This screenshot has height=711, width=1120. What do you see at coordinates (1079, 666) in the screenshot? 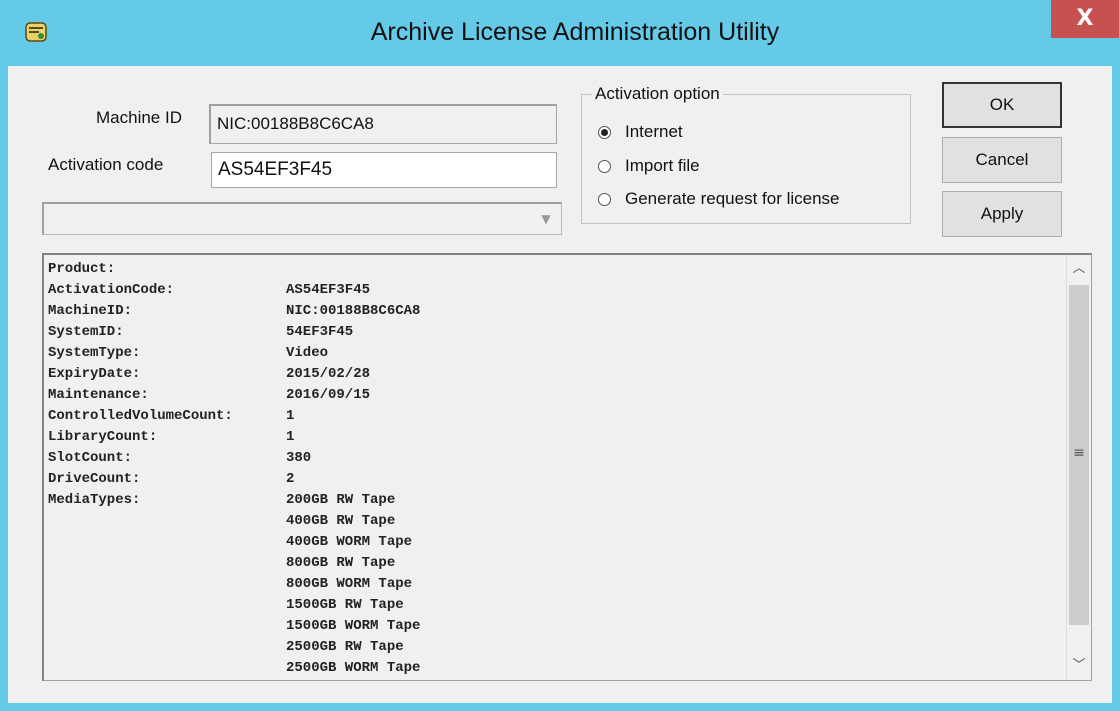
I see `chevron-down-icon: ﹀` at bounding box center [1079, 666].